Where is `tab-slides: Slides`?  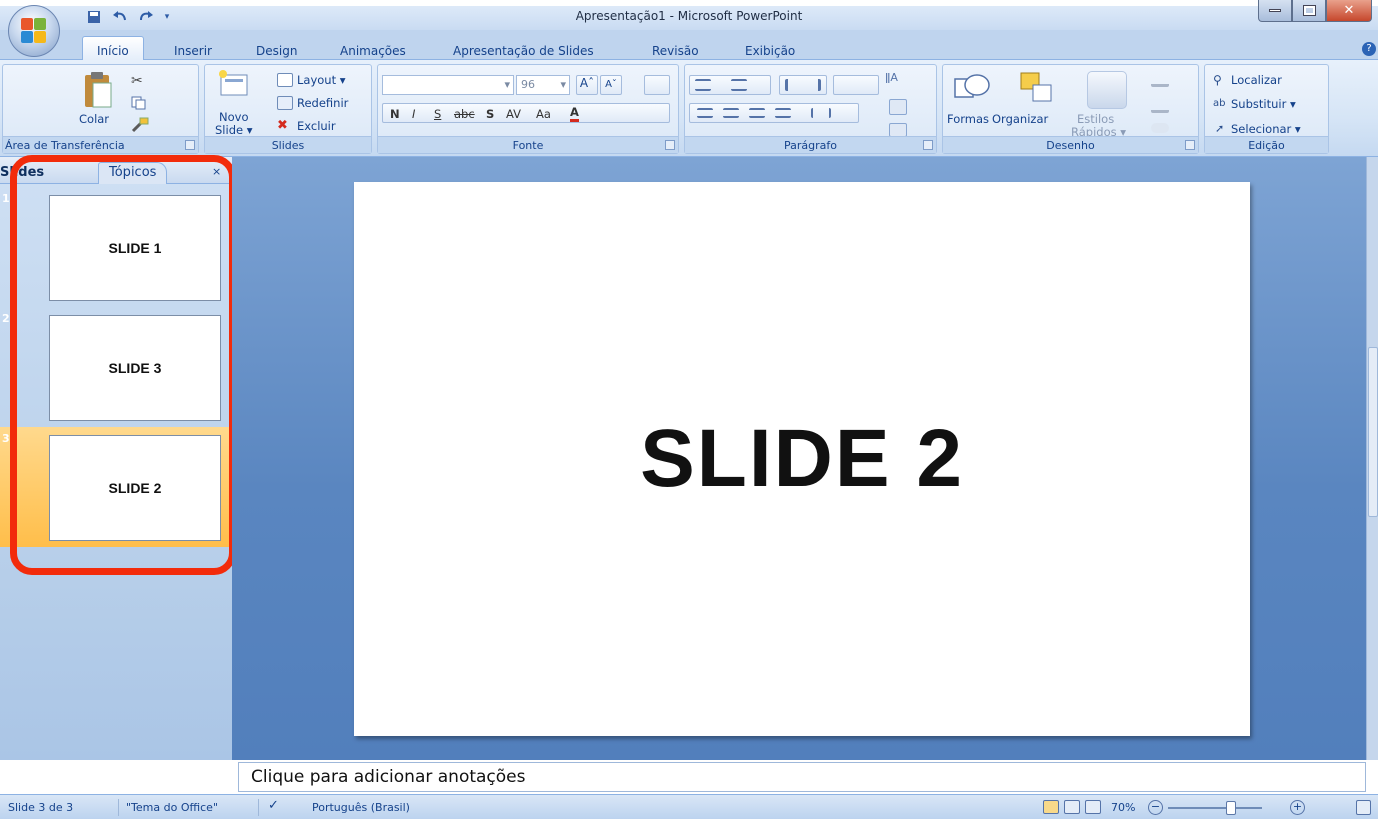 tab-slides: Slides is located at coordinates (22, 172).